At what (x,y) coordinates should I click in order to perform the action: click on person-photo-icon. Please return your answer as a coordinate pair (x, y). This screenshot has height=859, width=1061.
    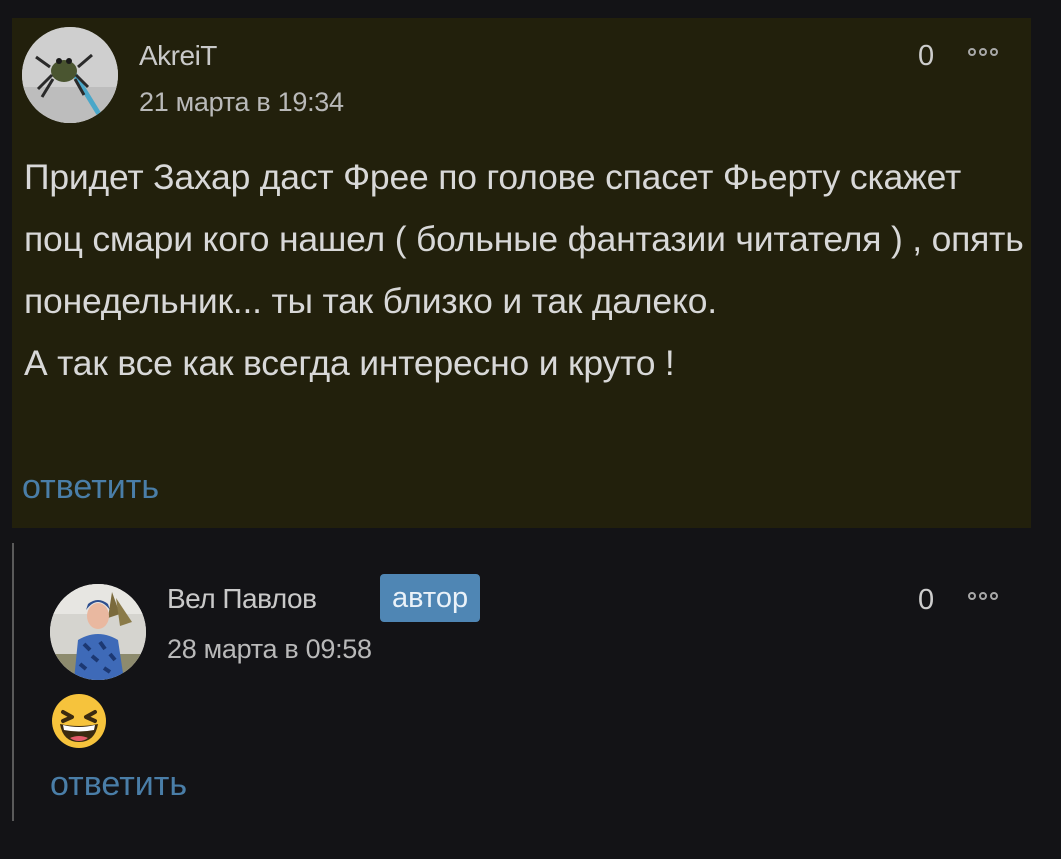
    Looking at the image, I should click on (98, 632).